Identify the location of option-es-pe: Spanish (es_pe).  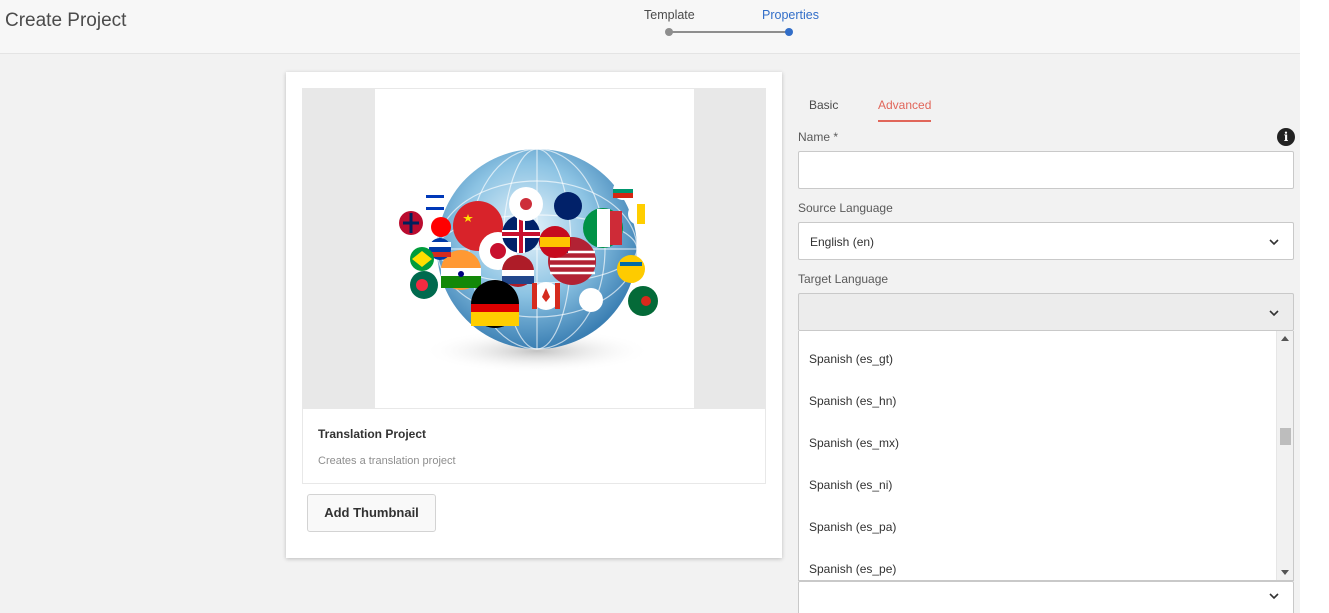
(852, 569).